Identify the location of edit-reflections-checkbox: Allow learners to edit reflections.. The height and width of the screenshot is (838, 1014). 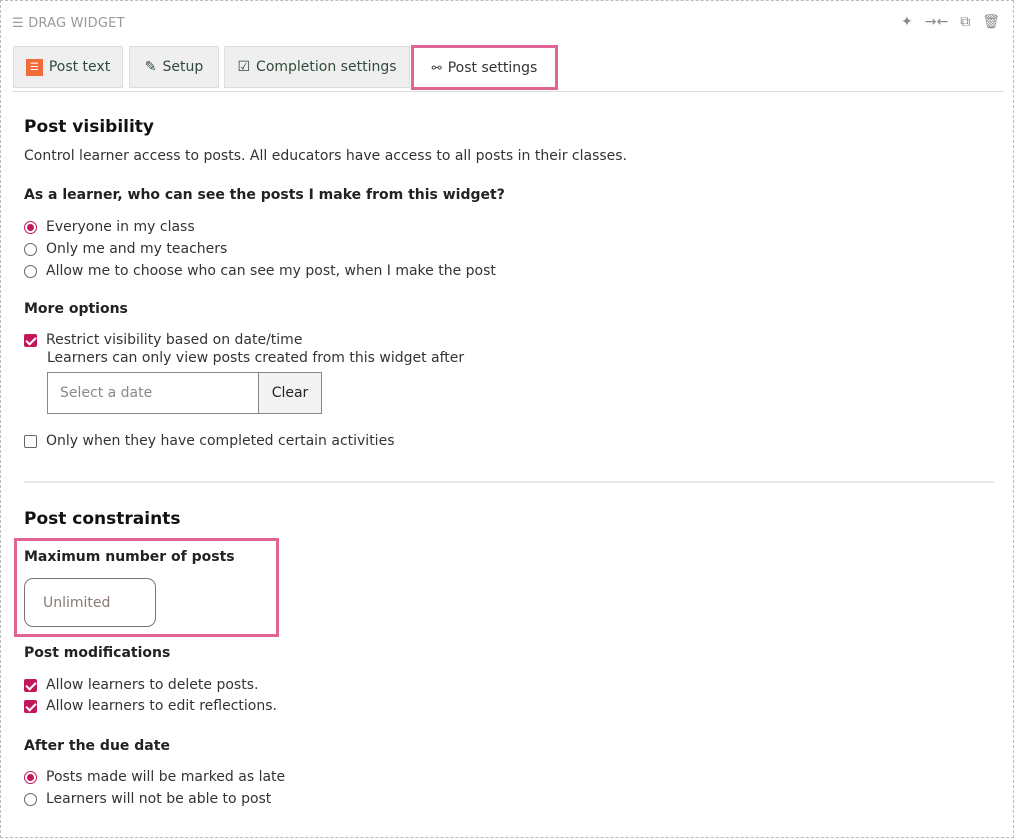
(150, 706).